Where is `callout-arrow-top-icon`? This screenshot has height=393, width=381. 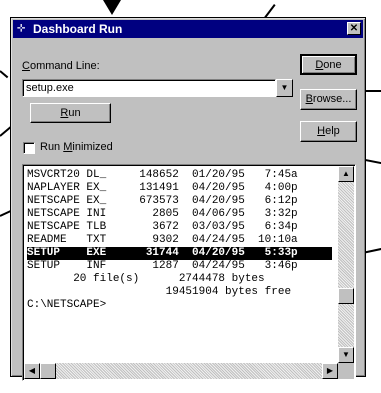 callout-arrow-top-icon is located at coordinates (112, 7).